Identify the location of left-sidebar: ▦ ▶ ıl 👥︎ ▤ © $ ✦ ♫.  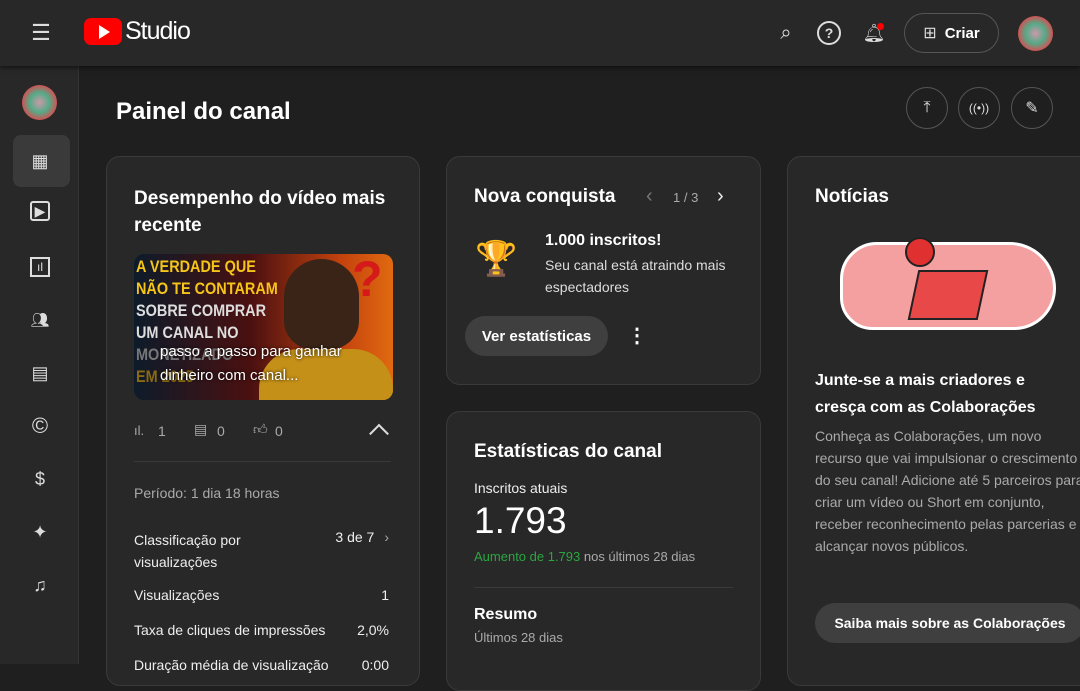
(39, 365).